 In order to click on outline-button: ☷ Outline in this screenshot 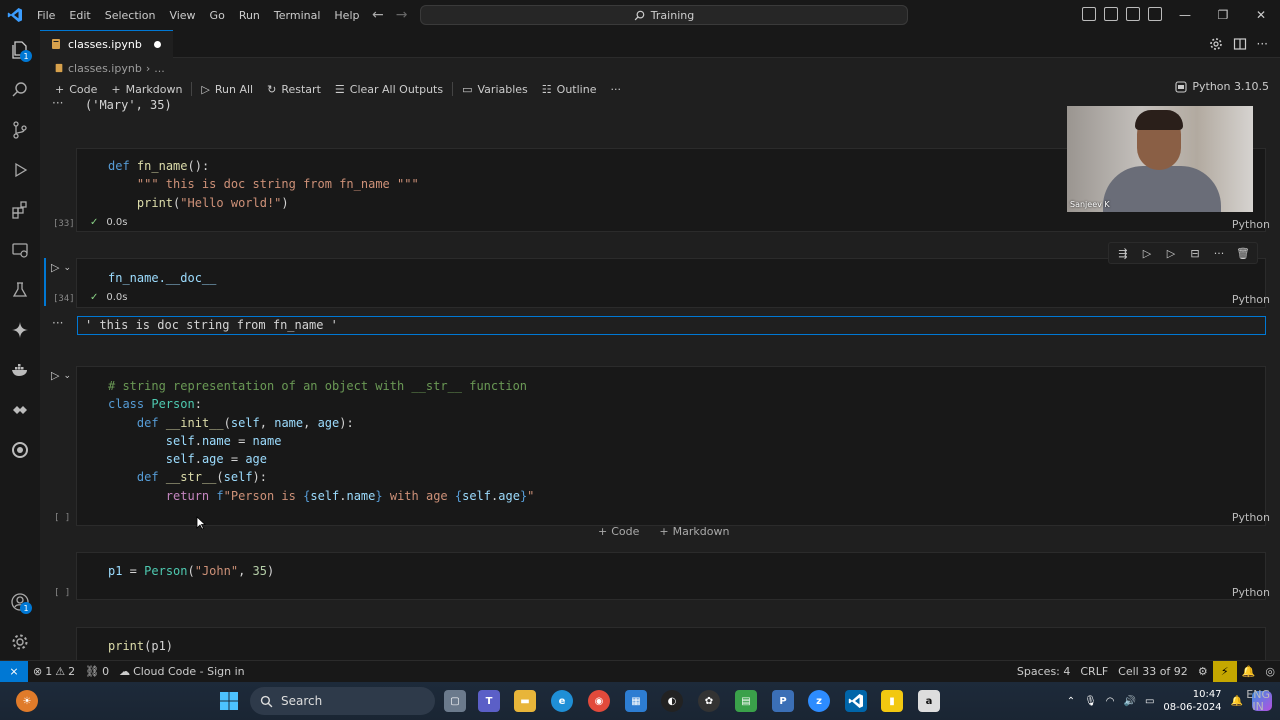, I will do `click(569, 89)`.